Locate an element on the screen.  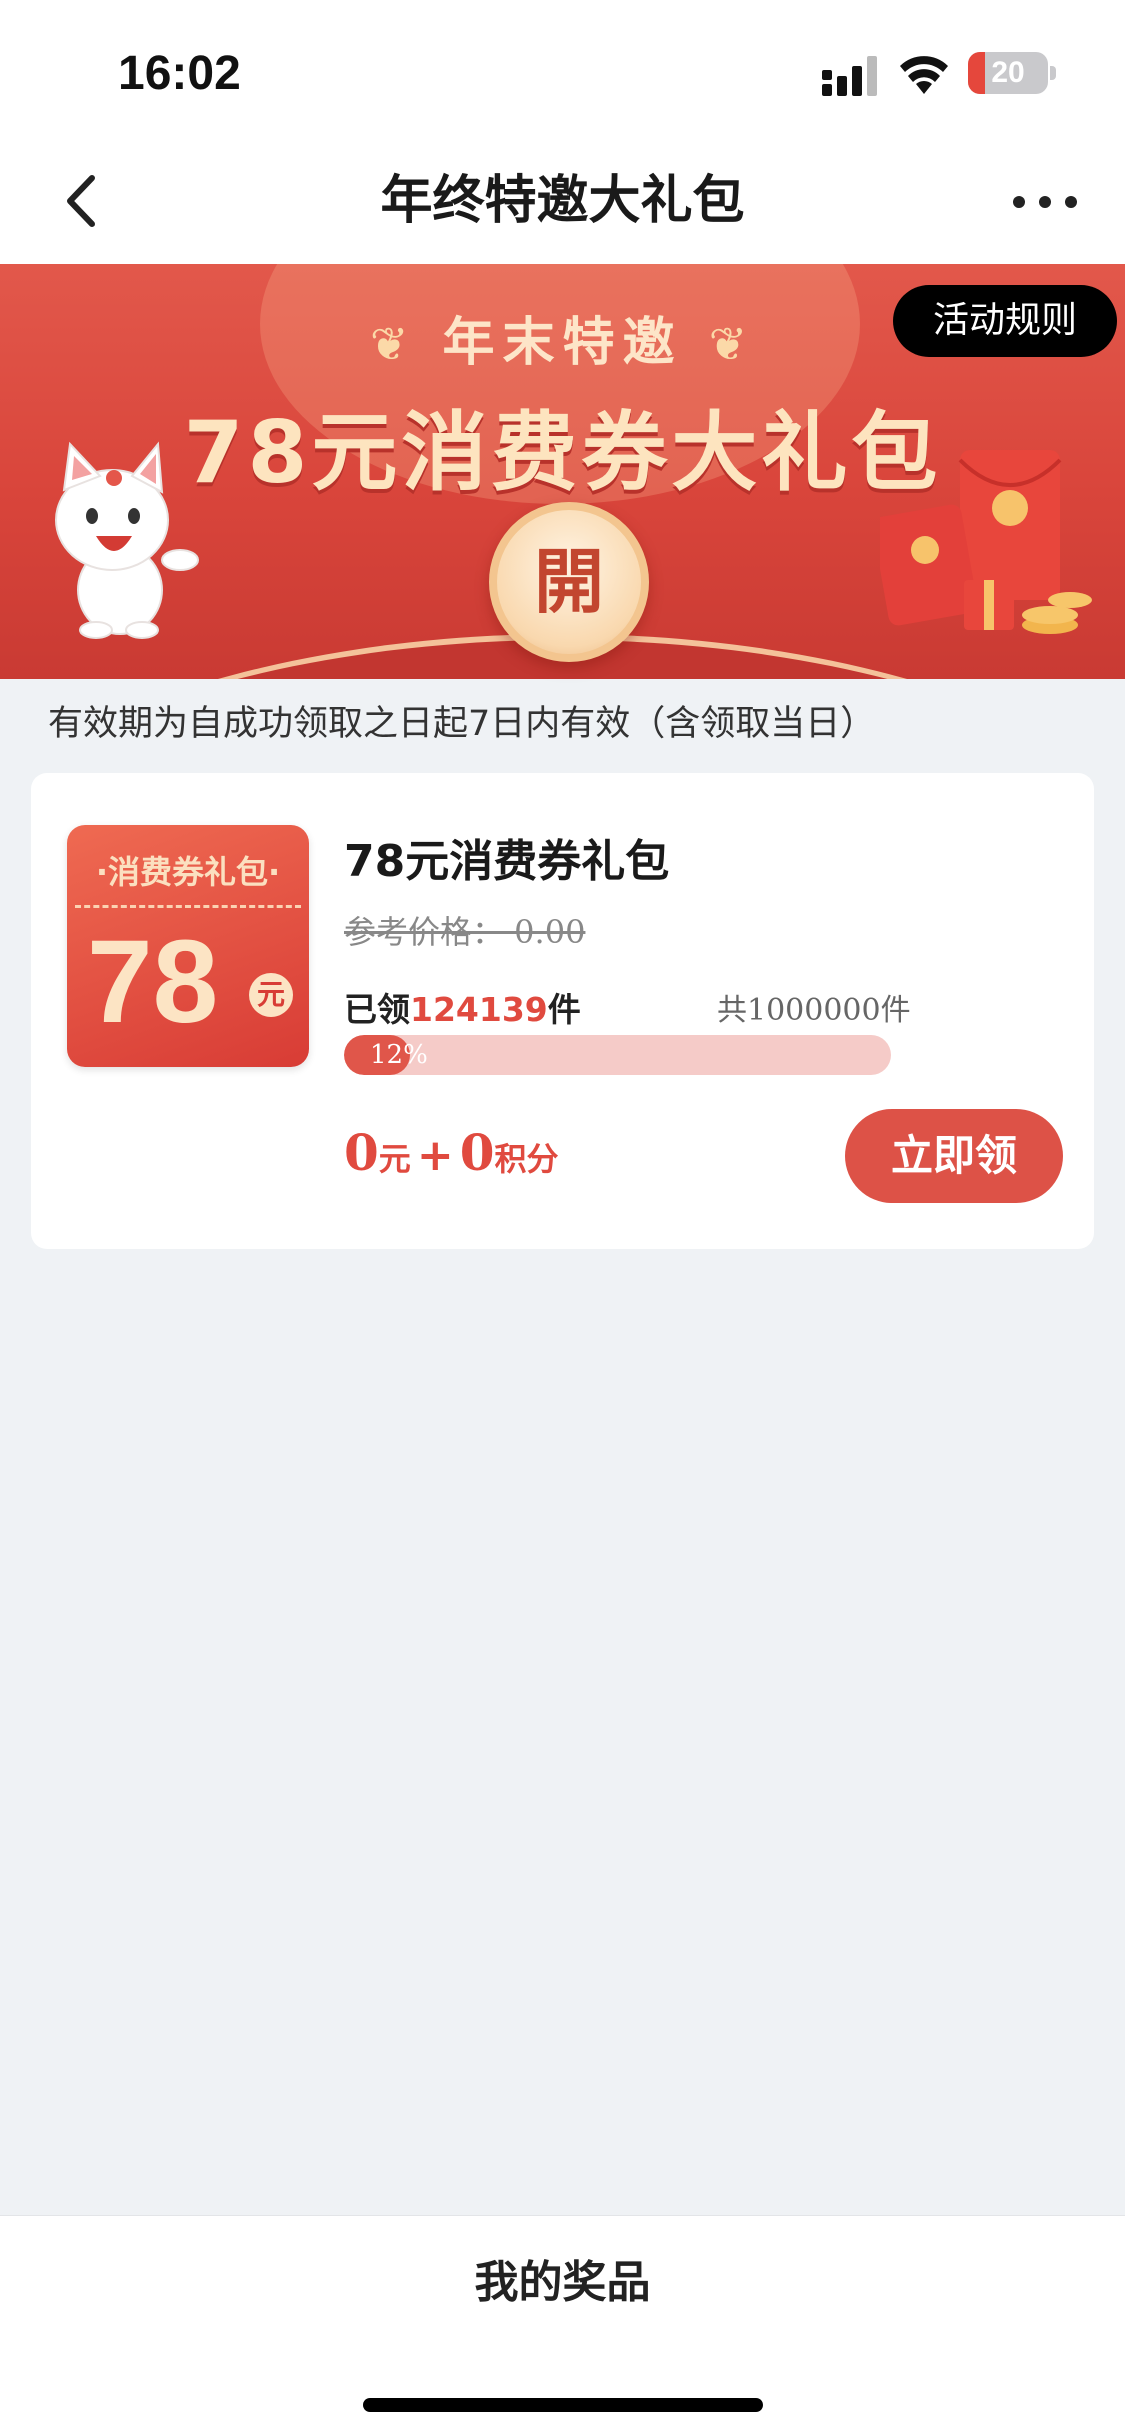
coupon-thumbnail: ·消费券礼包· 78 元 is located at coordinates (188, 946).